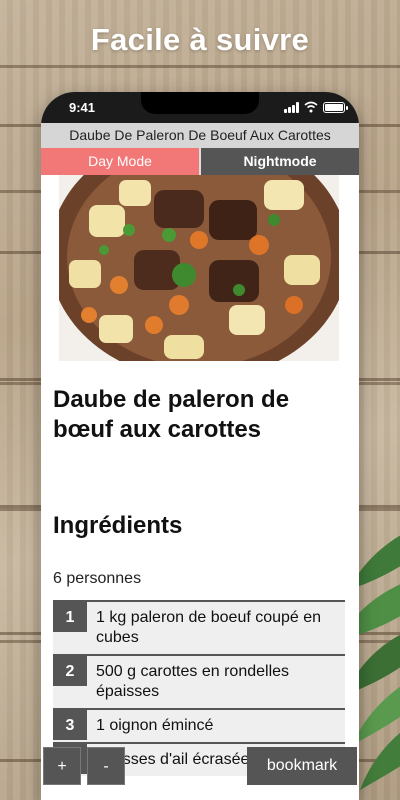 The image size is (400, 800). I want to click on status-icons, so click(316, 107).